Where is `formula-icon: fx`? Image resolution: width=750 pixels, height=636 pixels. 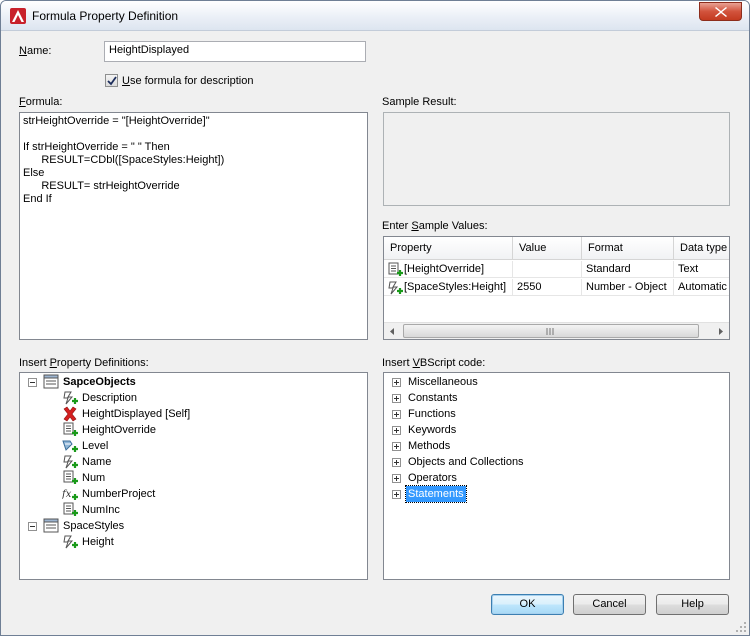 formula-icon: fx is located at coordinates (70, 494).